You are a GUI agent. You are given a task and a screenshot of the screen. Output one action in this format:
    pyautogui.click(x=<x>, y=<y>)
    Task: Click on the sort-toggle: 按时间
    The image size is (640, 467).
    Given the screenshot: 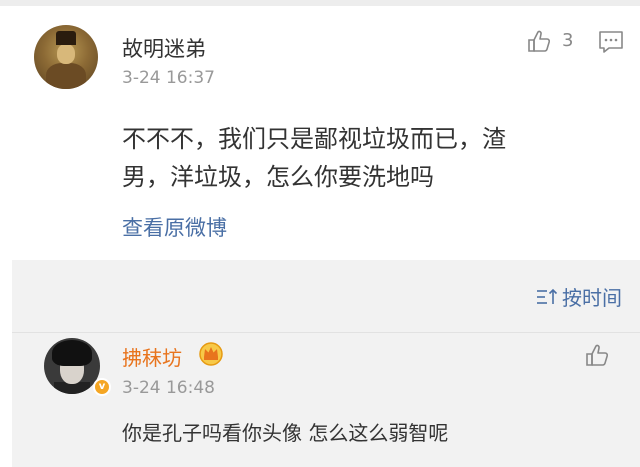 What is the action you would take?
    pyautogui.click(x=579, y=296)
    